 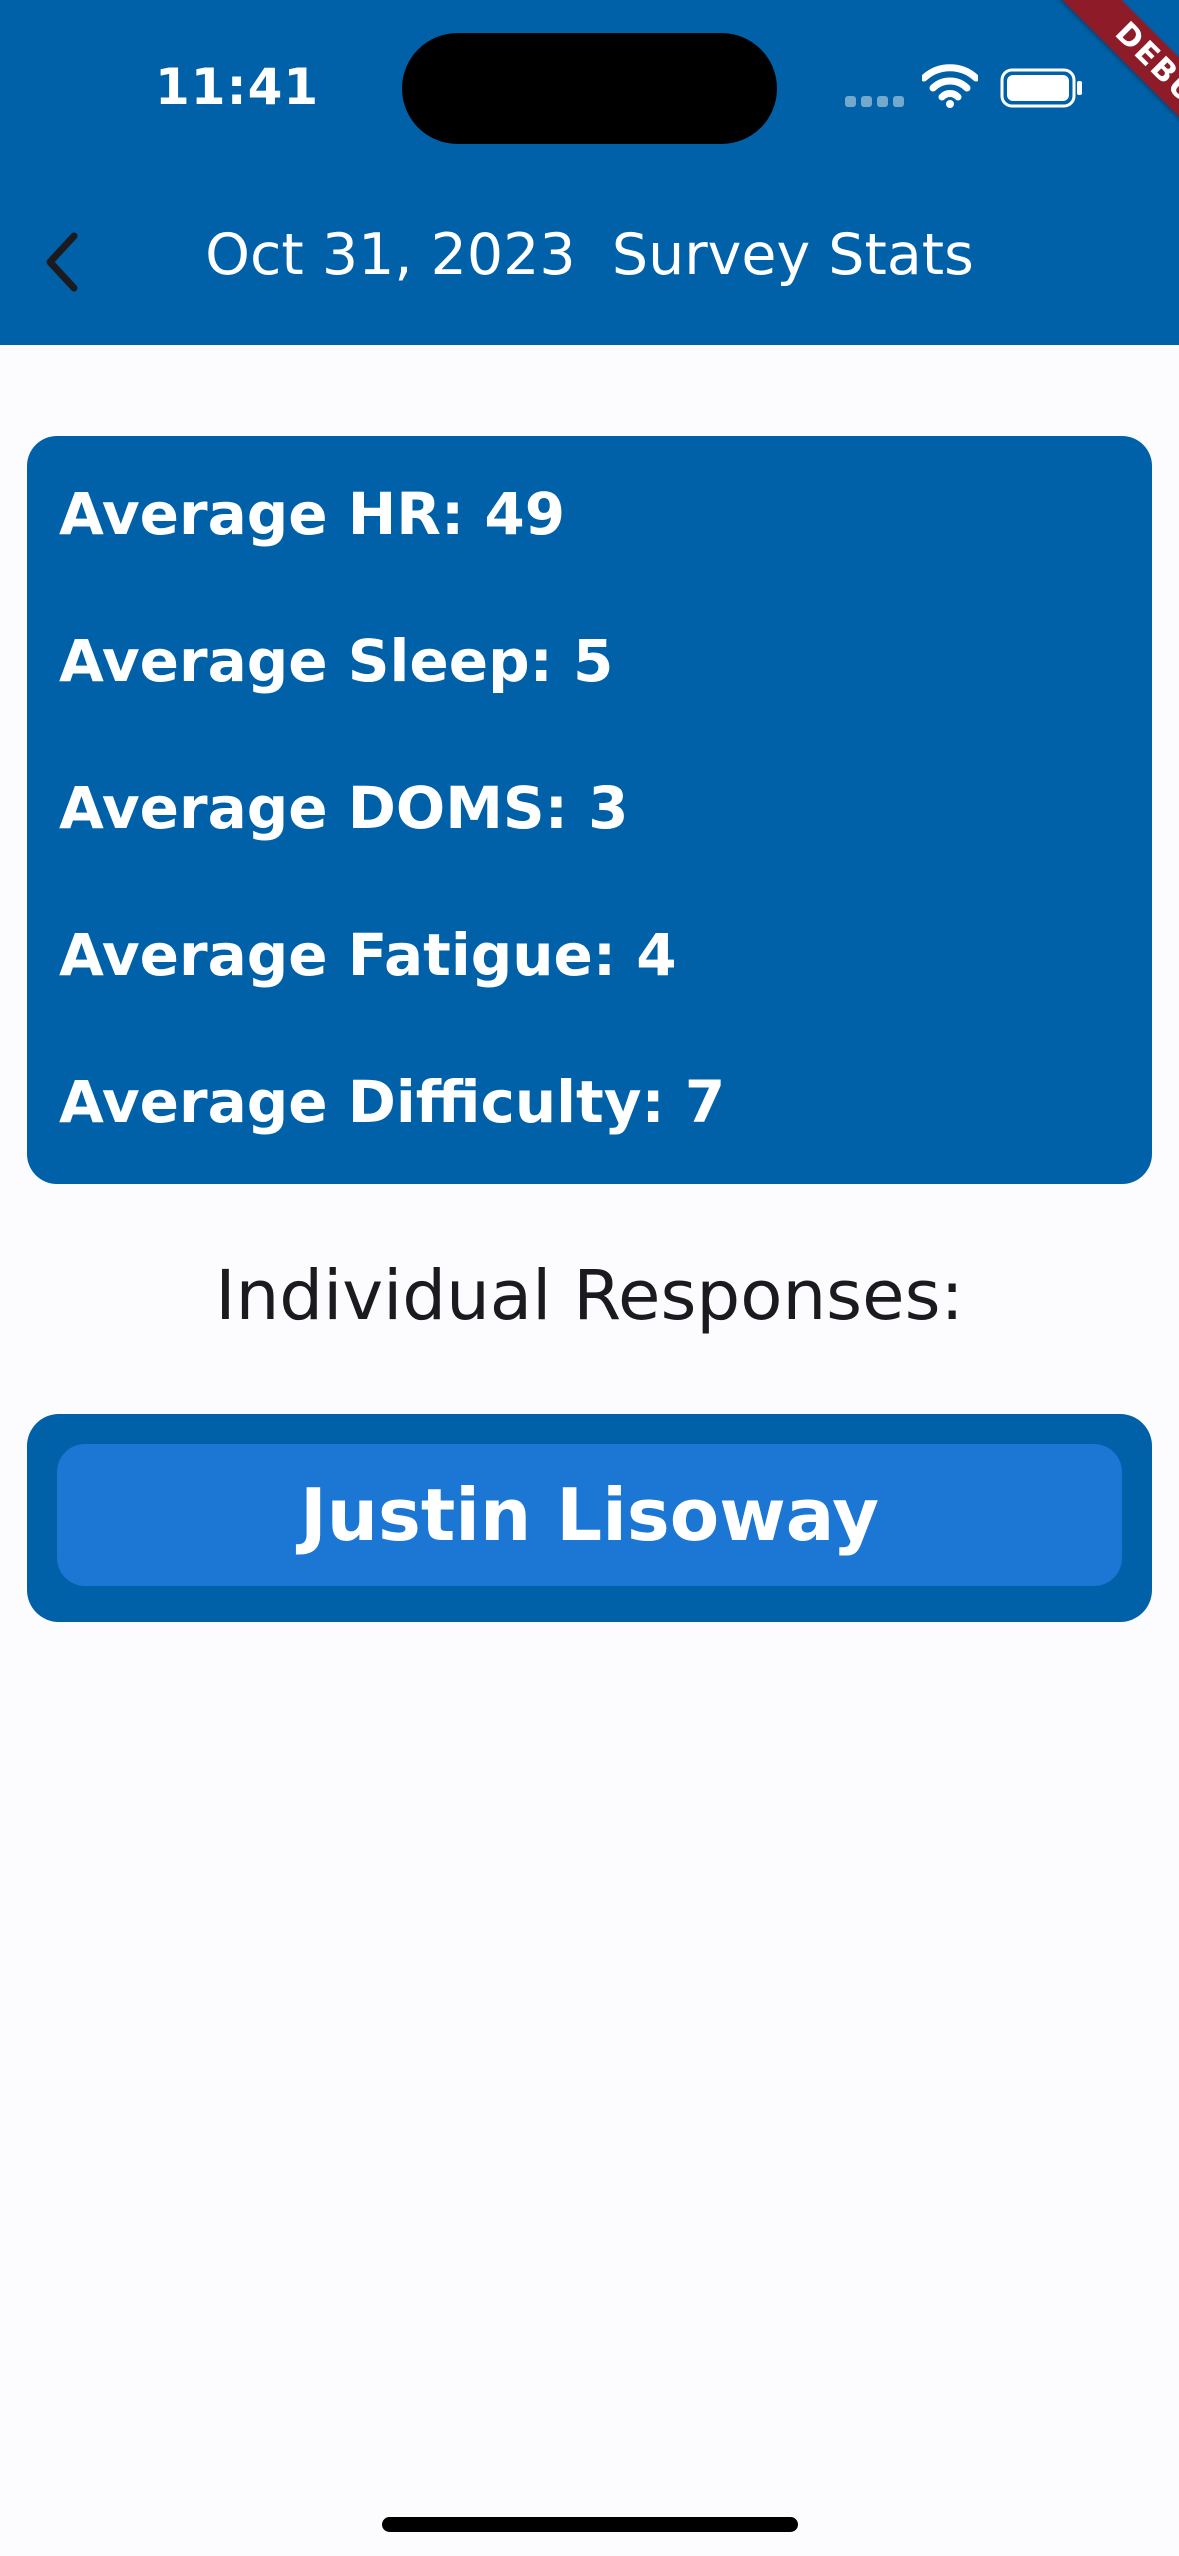 I want to click on stat-average-hr: Average HR: 49, so click(x=312, y=514).